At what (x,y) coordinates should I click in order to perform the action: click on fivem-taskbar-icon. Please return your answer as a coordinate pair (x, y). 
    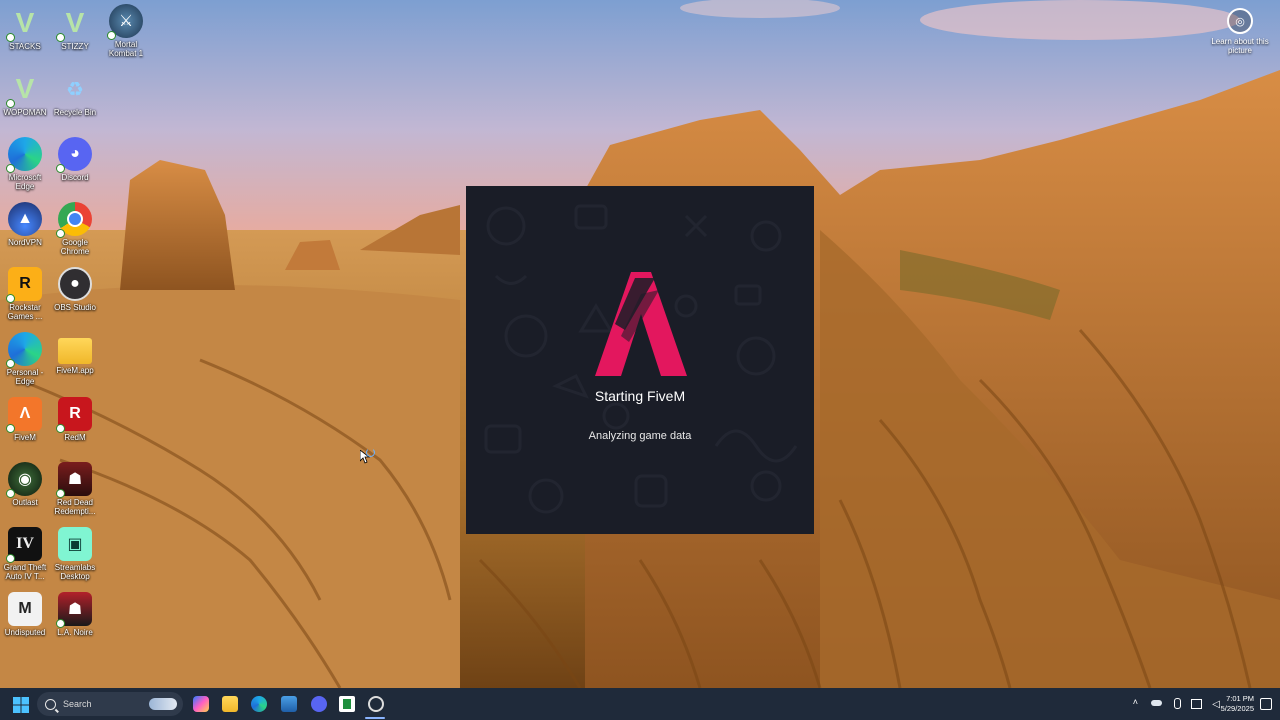
    Looking at the image, I should click on (376, 704).